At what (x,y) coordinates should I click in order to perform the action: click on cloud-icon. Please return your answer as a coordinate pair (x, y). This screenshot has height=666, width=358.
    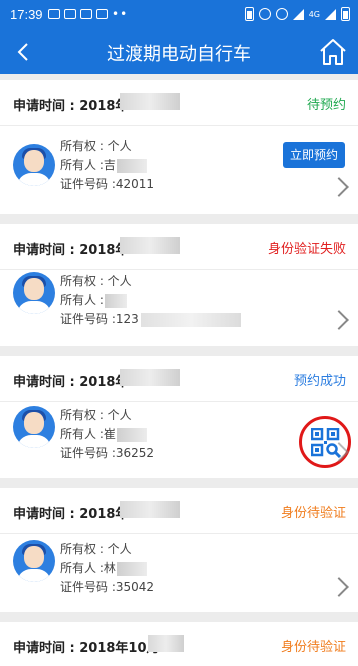
    Looking at the image, I should click on (102, 14).